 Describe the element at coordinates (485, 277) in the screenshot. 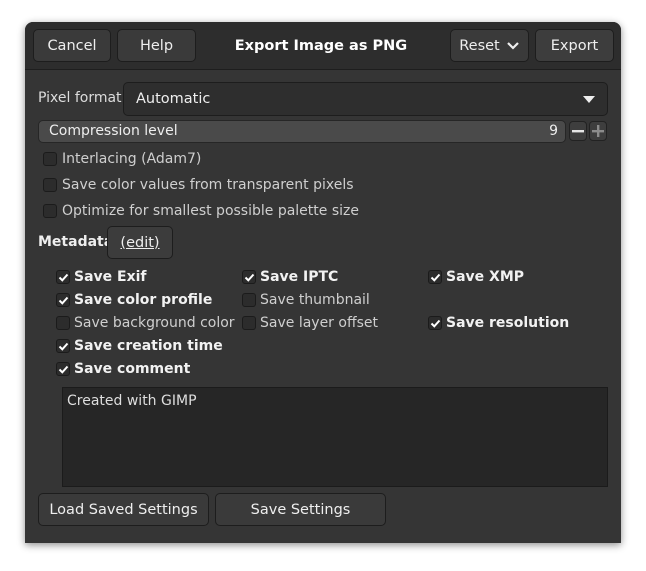

I see `save-xmp-label: Save XMP` at that location.